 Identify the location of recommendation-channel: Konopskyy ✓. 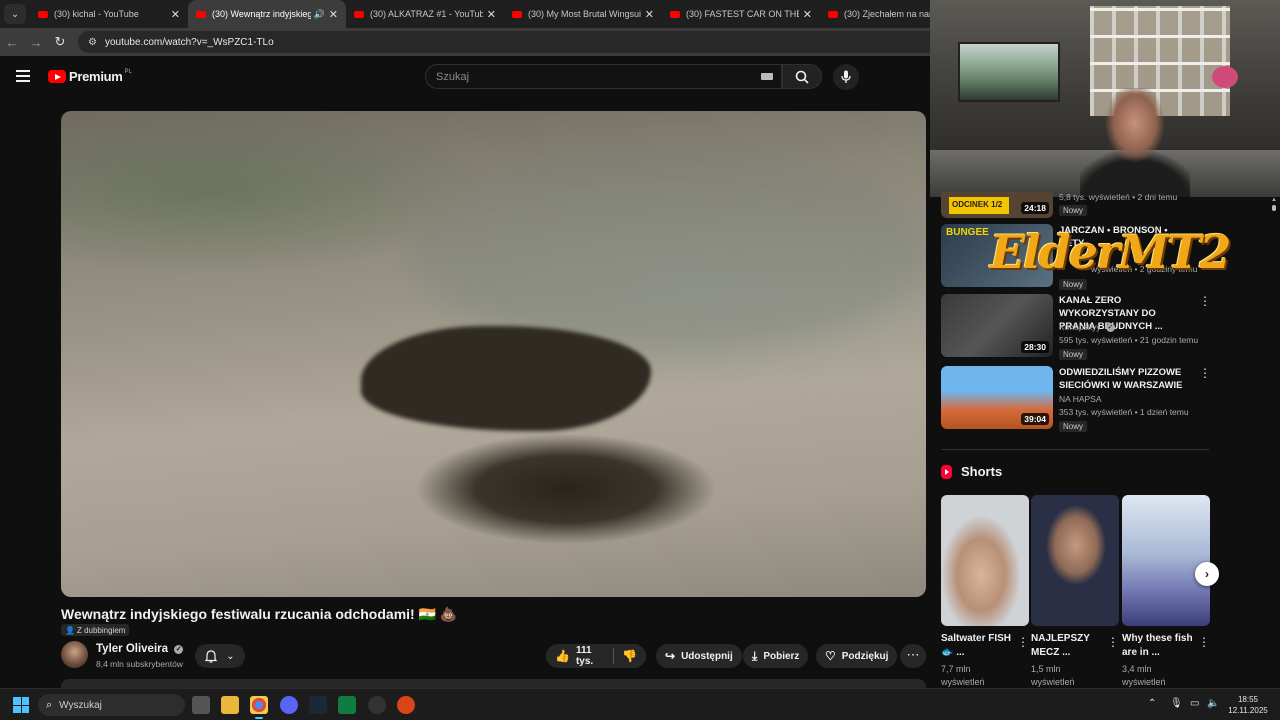
(1087, 327).